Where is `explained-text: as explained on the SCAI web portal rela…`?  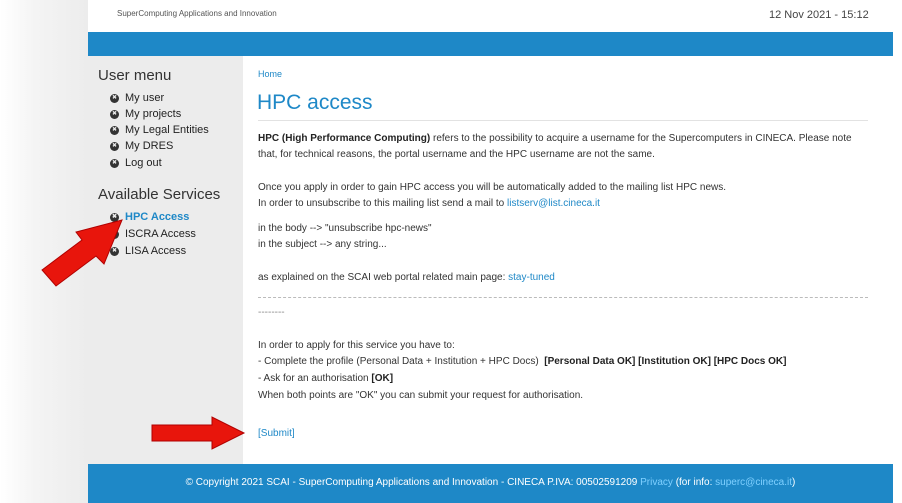
explained-text: as explained on the SCAI web portal rela… is located at coordinates (383, 277).